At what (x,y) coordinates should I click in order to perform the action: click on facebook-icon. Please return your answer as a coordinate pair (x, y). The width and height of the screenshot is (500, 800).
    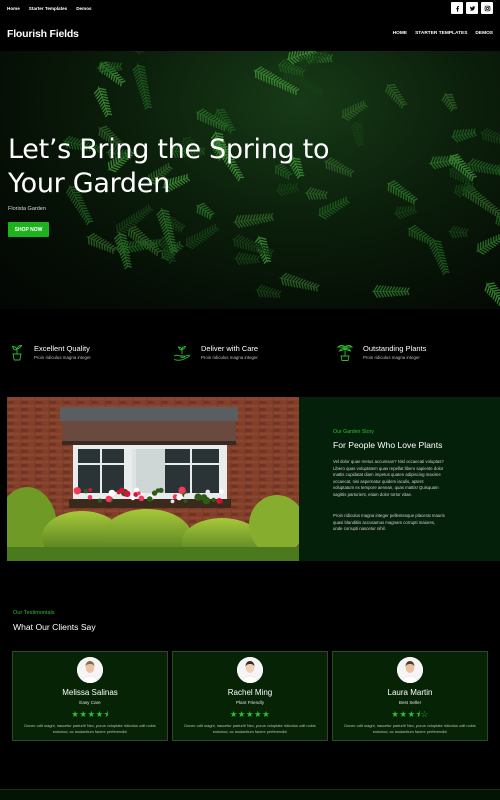
    Looking at the image, I should click on (457, 8).